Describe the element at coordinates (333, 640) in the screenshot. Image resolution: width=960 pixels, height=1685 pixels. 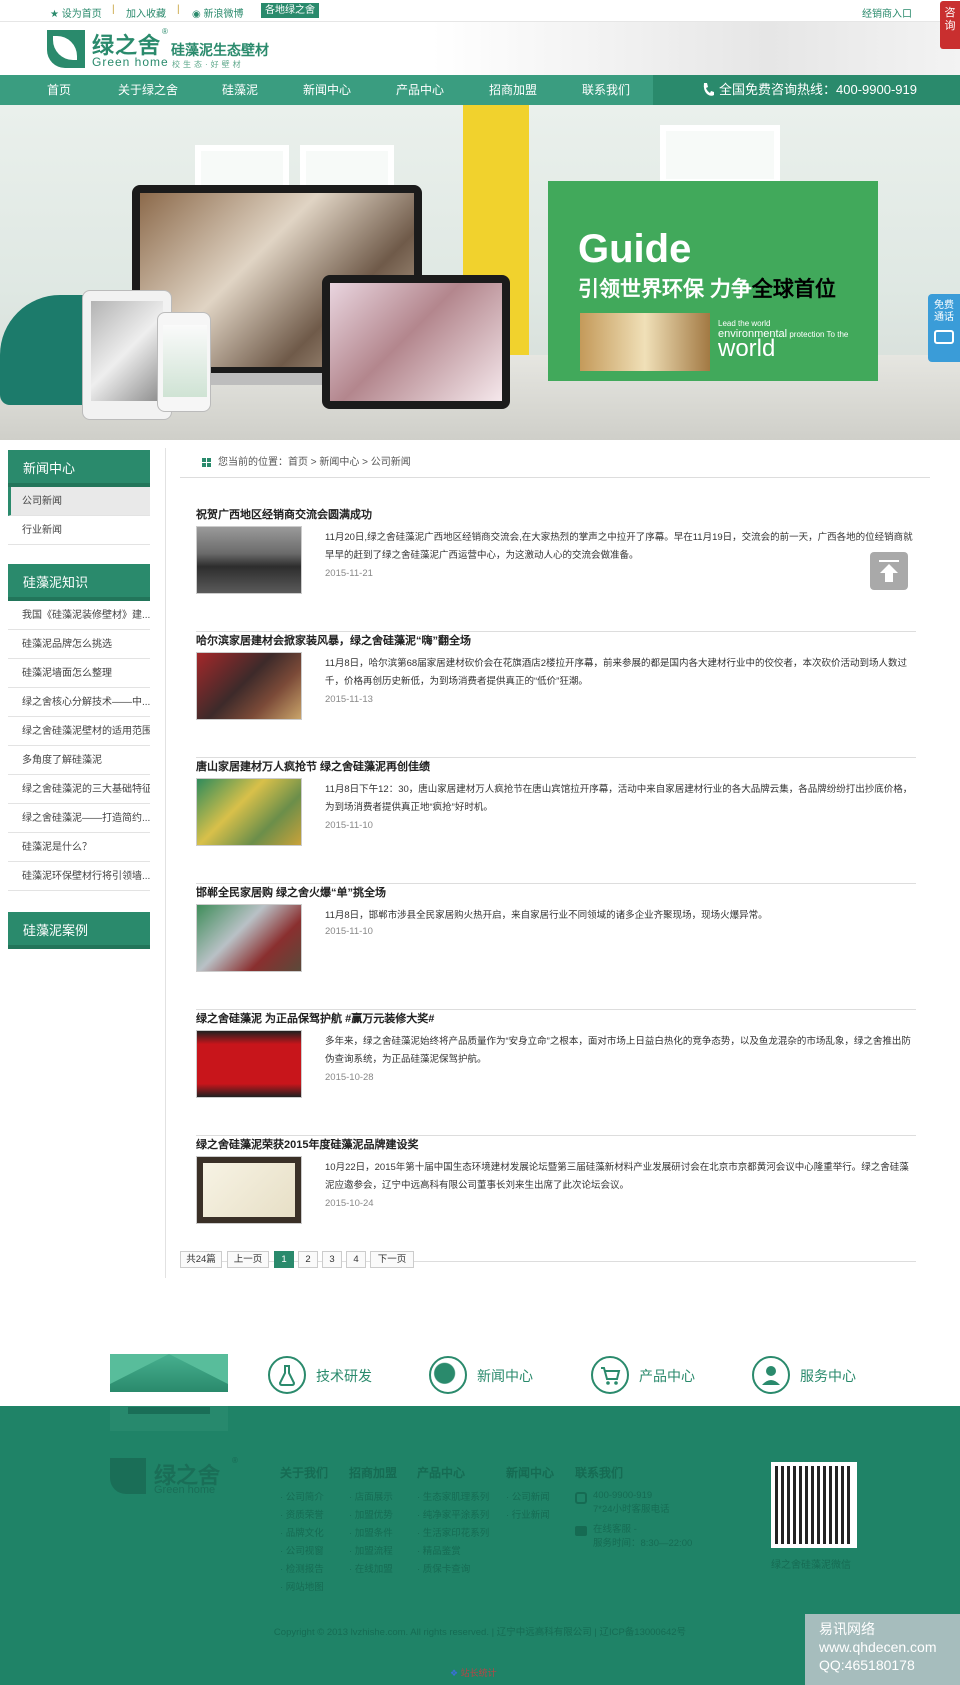
I see `news-title: 哈尔滨家居建材会掀家装风暴，绿之舍硅藻泥“嗨”翻全场` at that location.